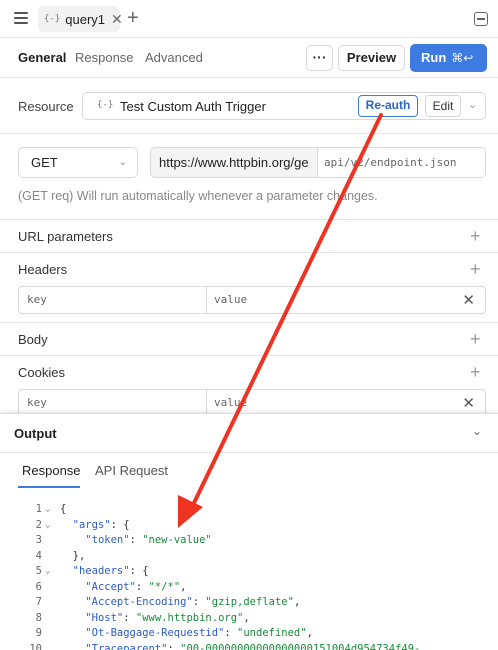  Describe the element at coordinates (101, 571) in the screenshot. I see `json-key: "headers"` at that location.